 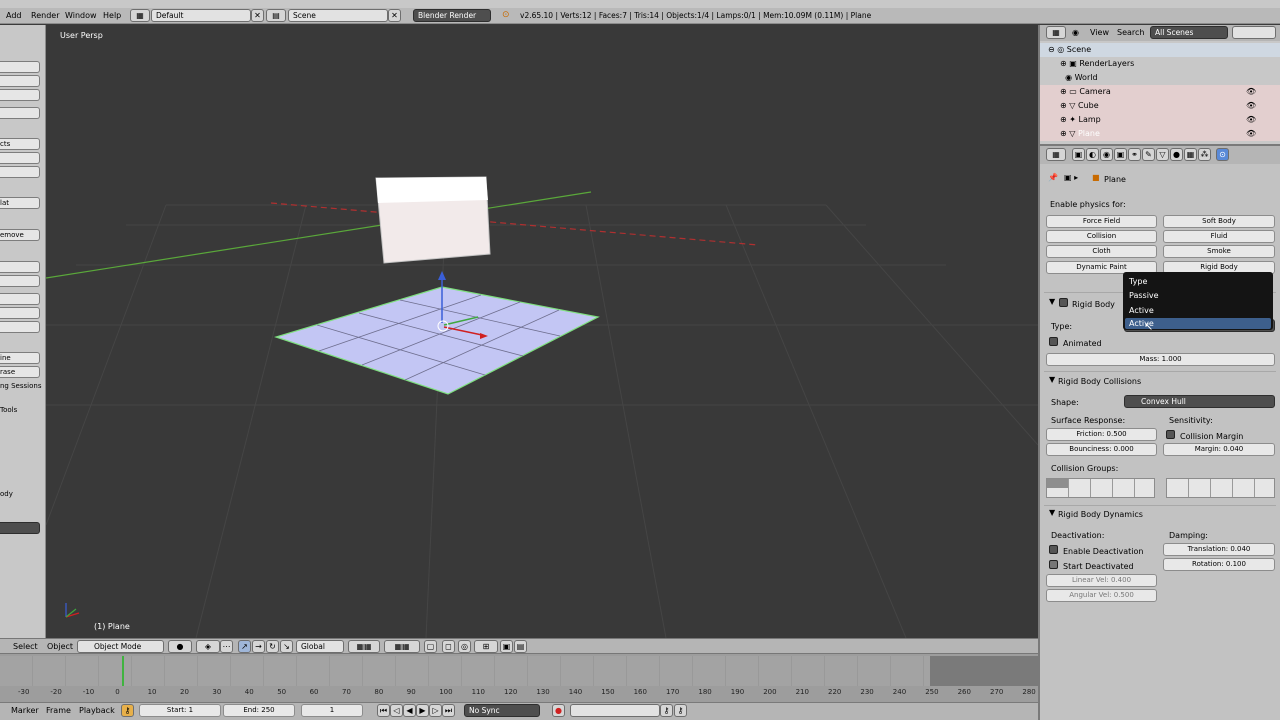 What do you see at coordinates (1219, 221) in the screenshot?
I see `soft-body-button: Soft Body` at bounding box center [1219, 221].